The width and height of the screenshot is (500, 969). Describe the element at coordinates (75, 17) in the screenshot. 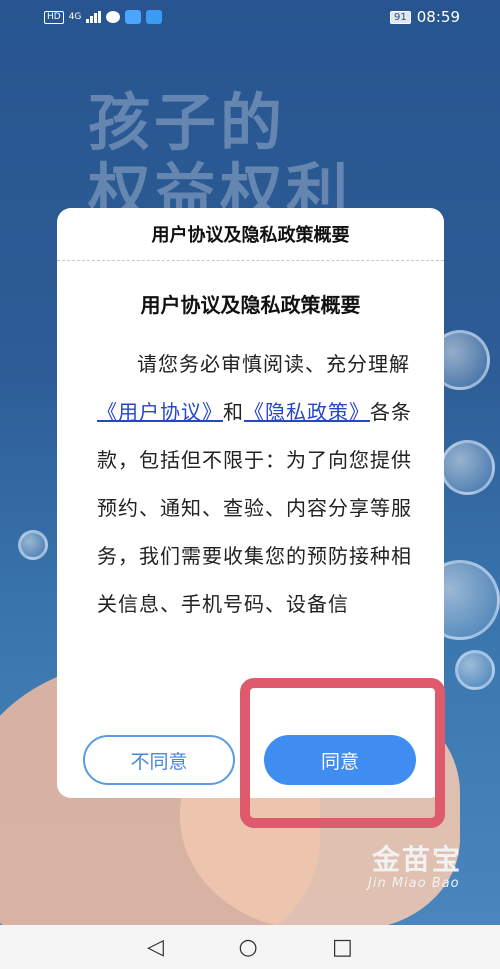

I see `network-type: 4G` at that location.